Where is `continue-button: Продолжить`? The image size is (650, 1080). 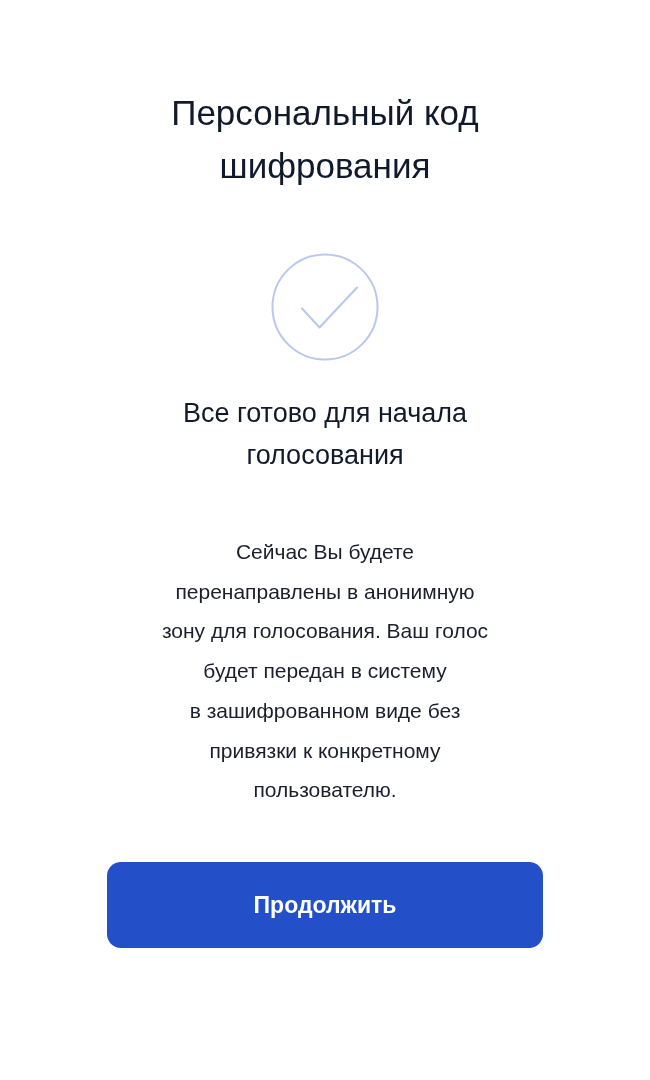 continue-button: Продолжить is located at coordinates (325, 904).